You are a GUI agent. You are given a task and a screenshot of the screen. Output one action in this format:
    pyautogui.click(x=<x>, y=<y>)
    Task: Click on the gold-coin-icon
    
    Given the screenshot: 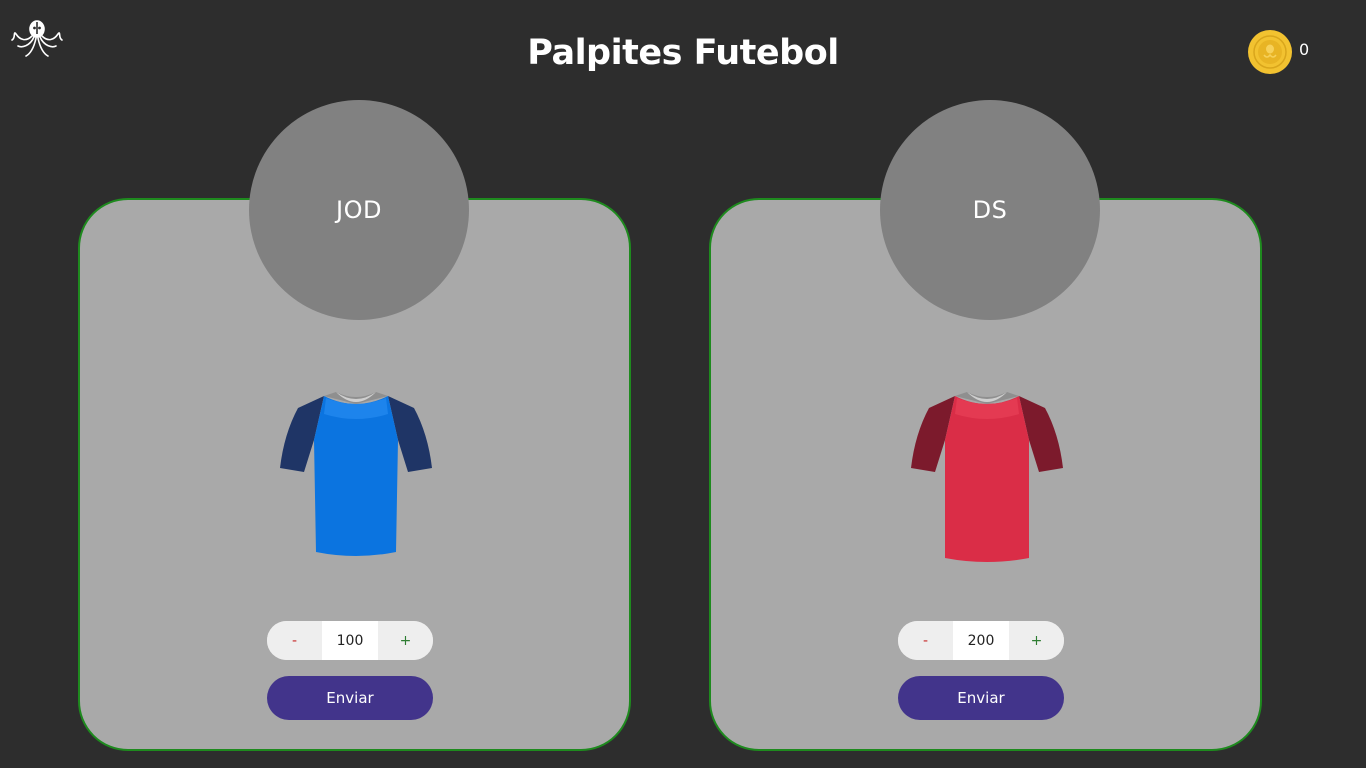 What is the action you would take?
    pyautogui.click(x=1270, y=52)
    